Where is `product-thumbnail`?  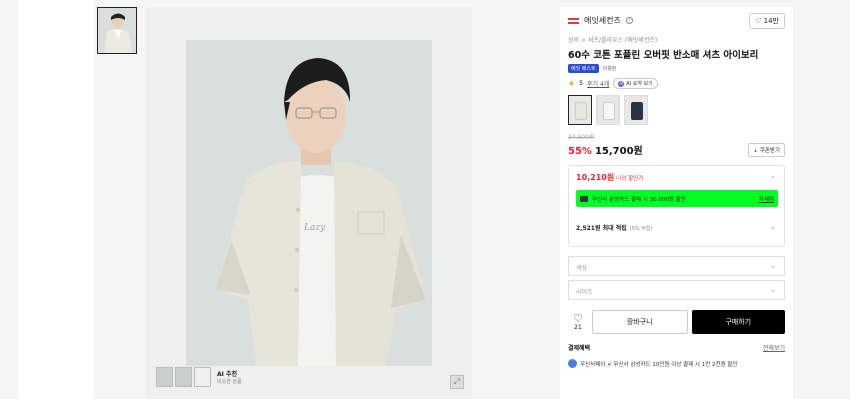
product-thumbnail is located at coordinates (117, 30).